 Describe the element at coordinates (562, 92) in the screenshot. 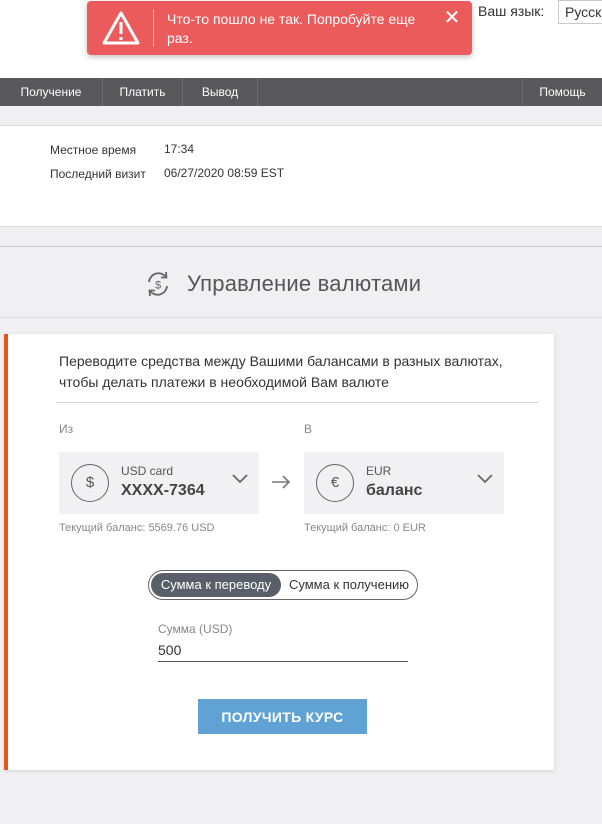

I see `nav-item-help: Помощь` at that location.